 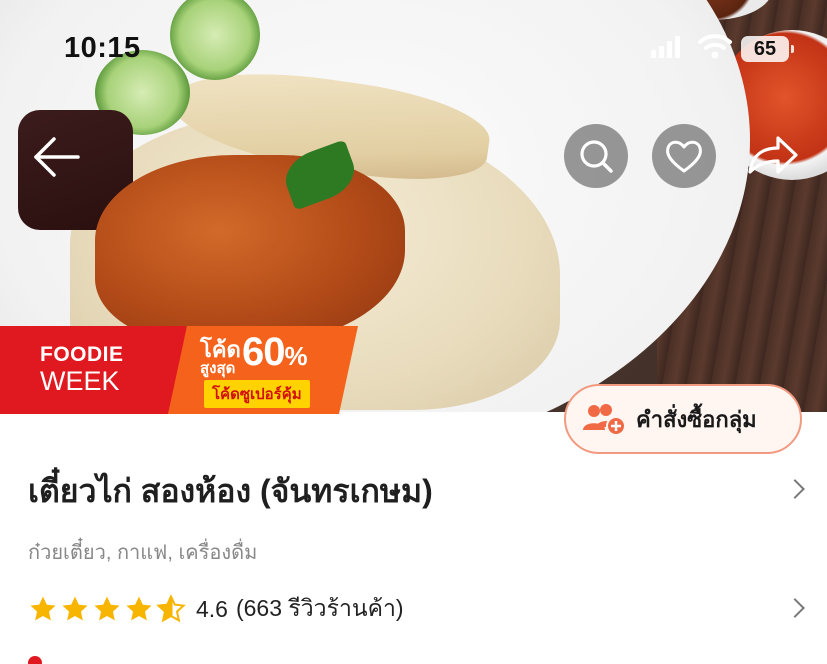 I want to click on heart-icon, so click(x=684, y=156).